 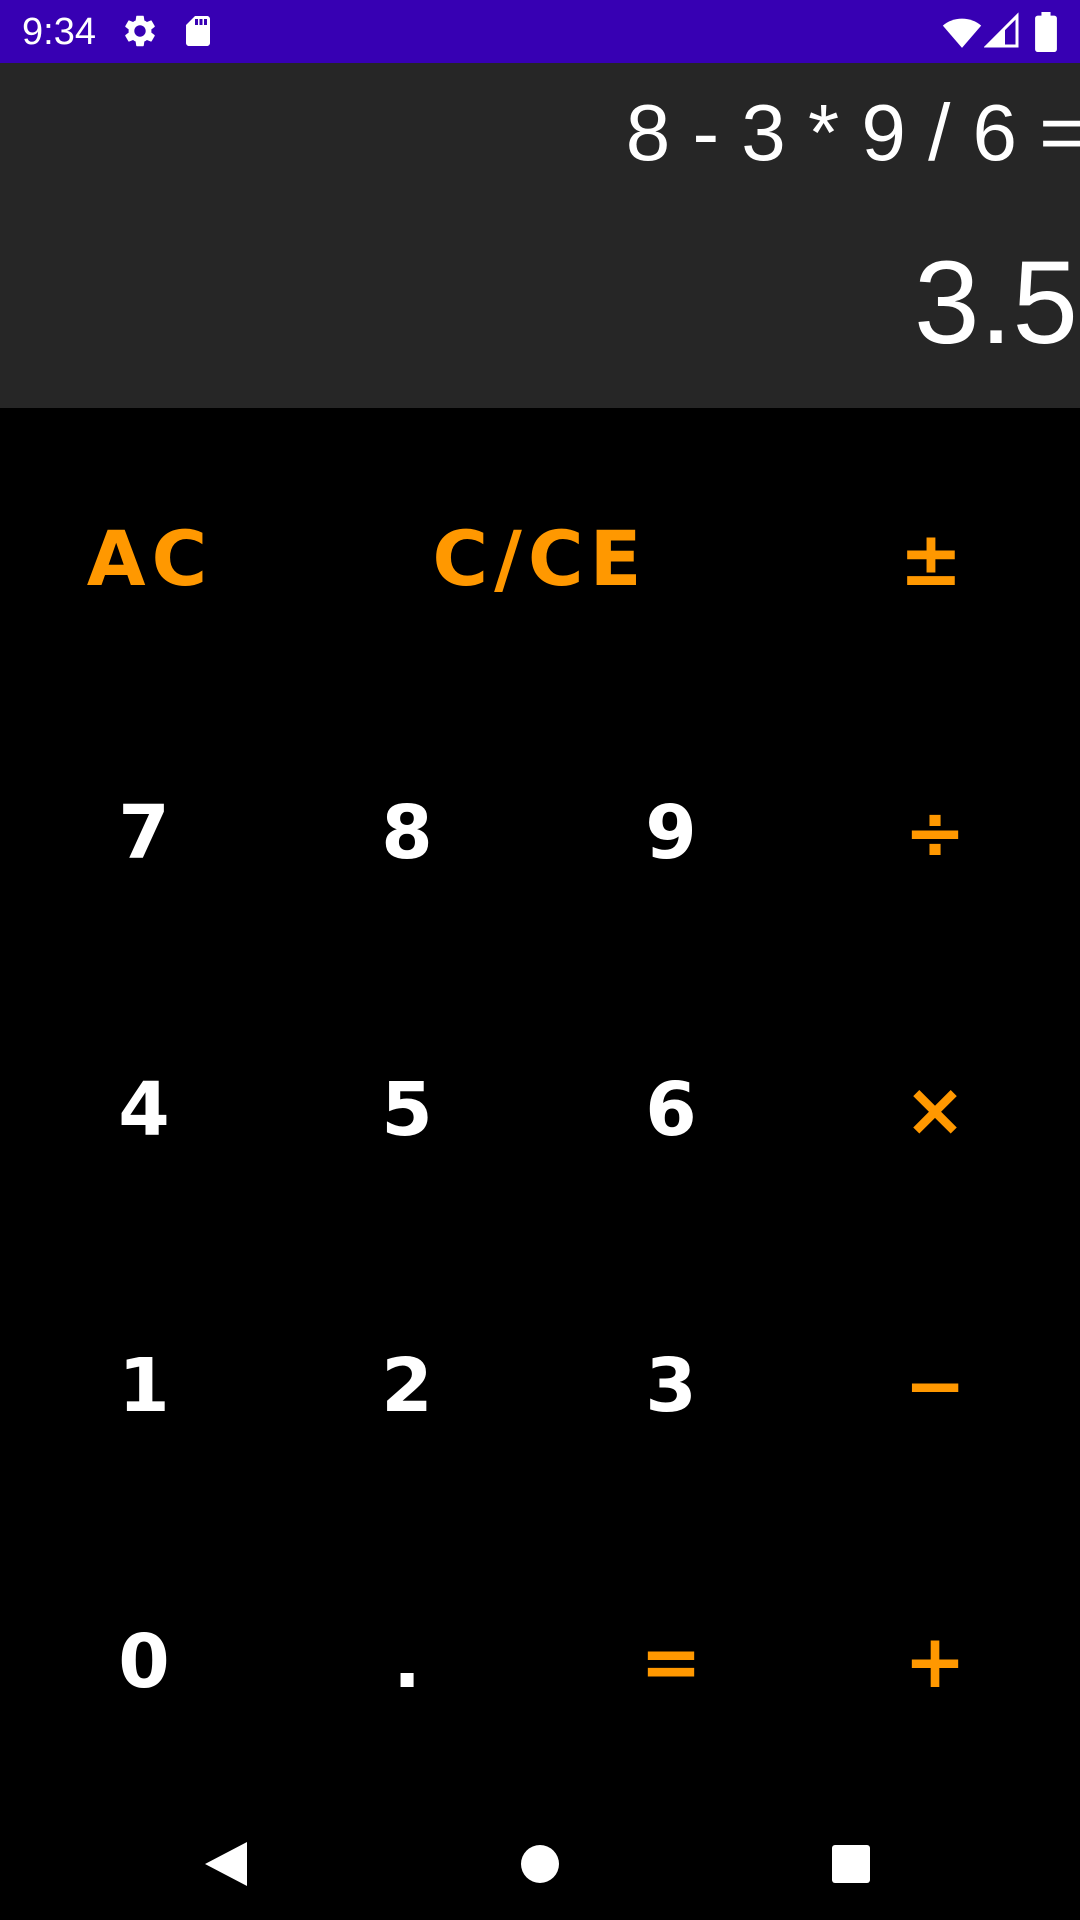 What do you see at coordinates (144, 1662) in the screenshot?
I see `digit-0-button: 0` at bounding box center [144, 1662].